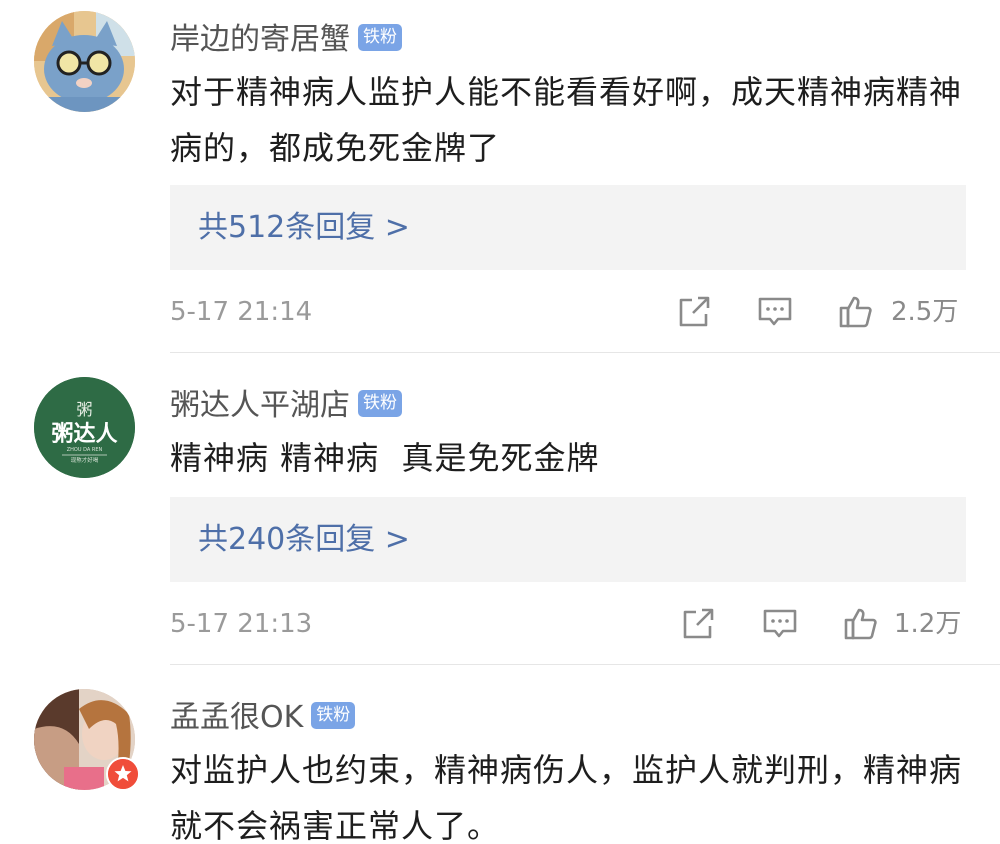  What do you see at coordinates (241, 624) in the screenshot?
I see `timestamp: 5-17 21:13` at bounding box center [241, 624].